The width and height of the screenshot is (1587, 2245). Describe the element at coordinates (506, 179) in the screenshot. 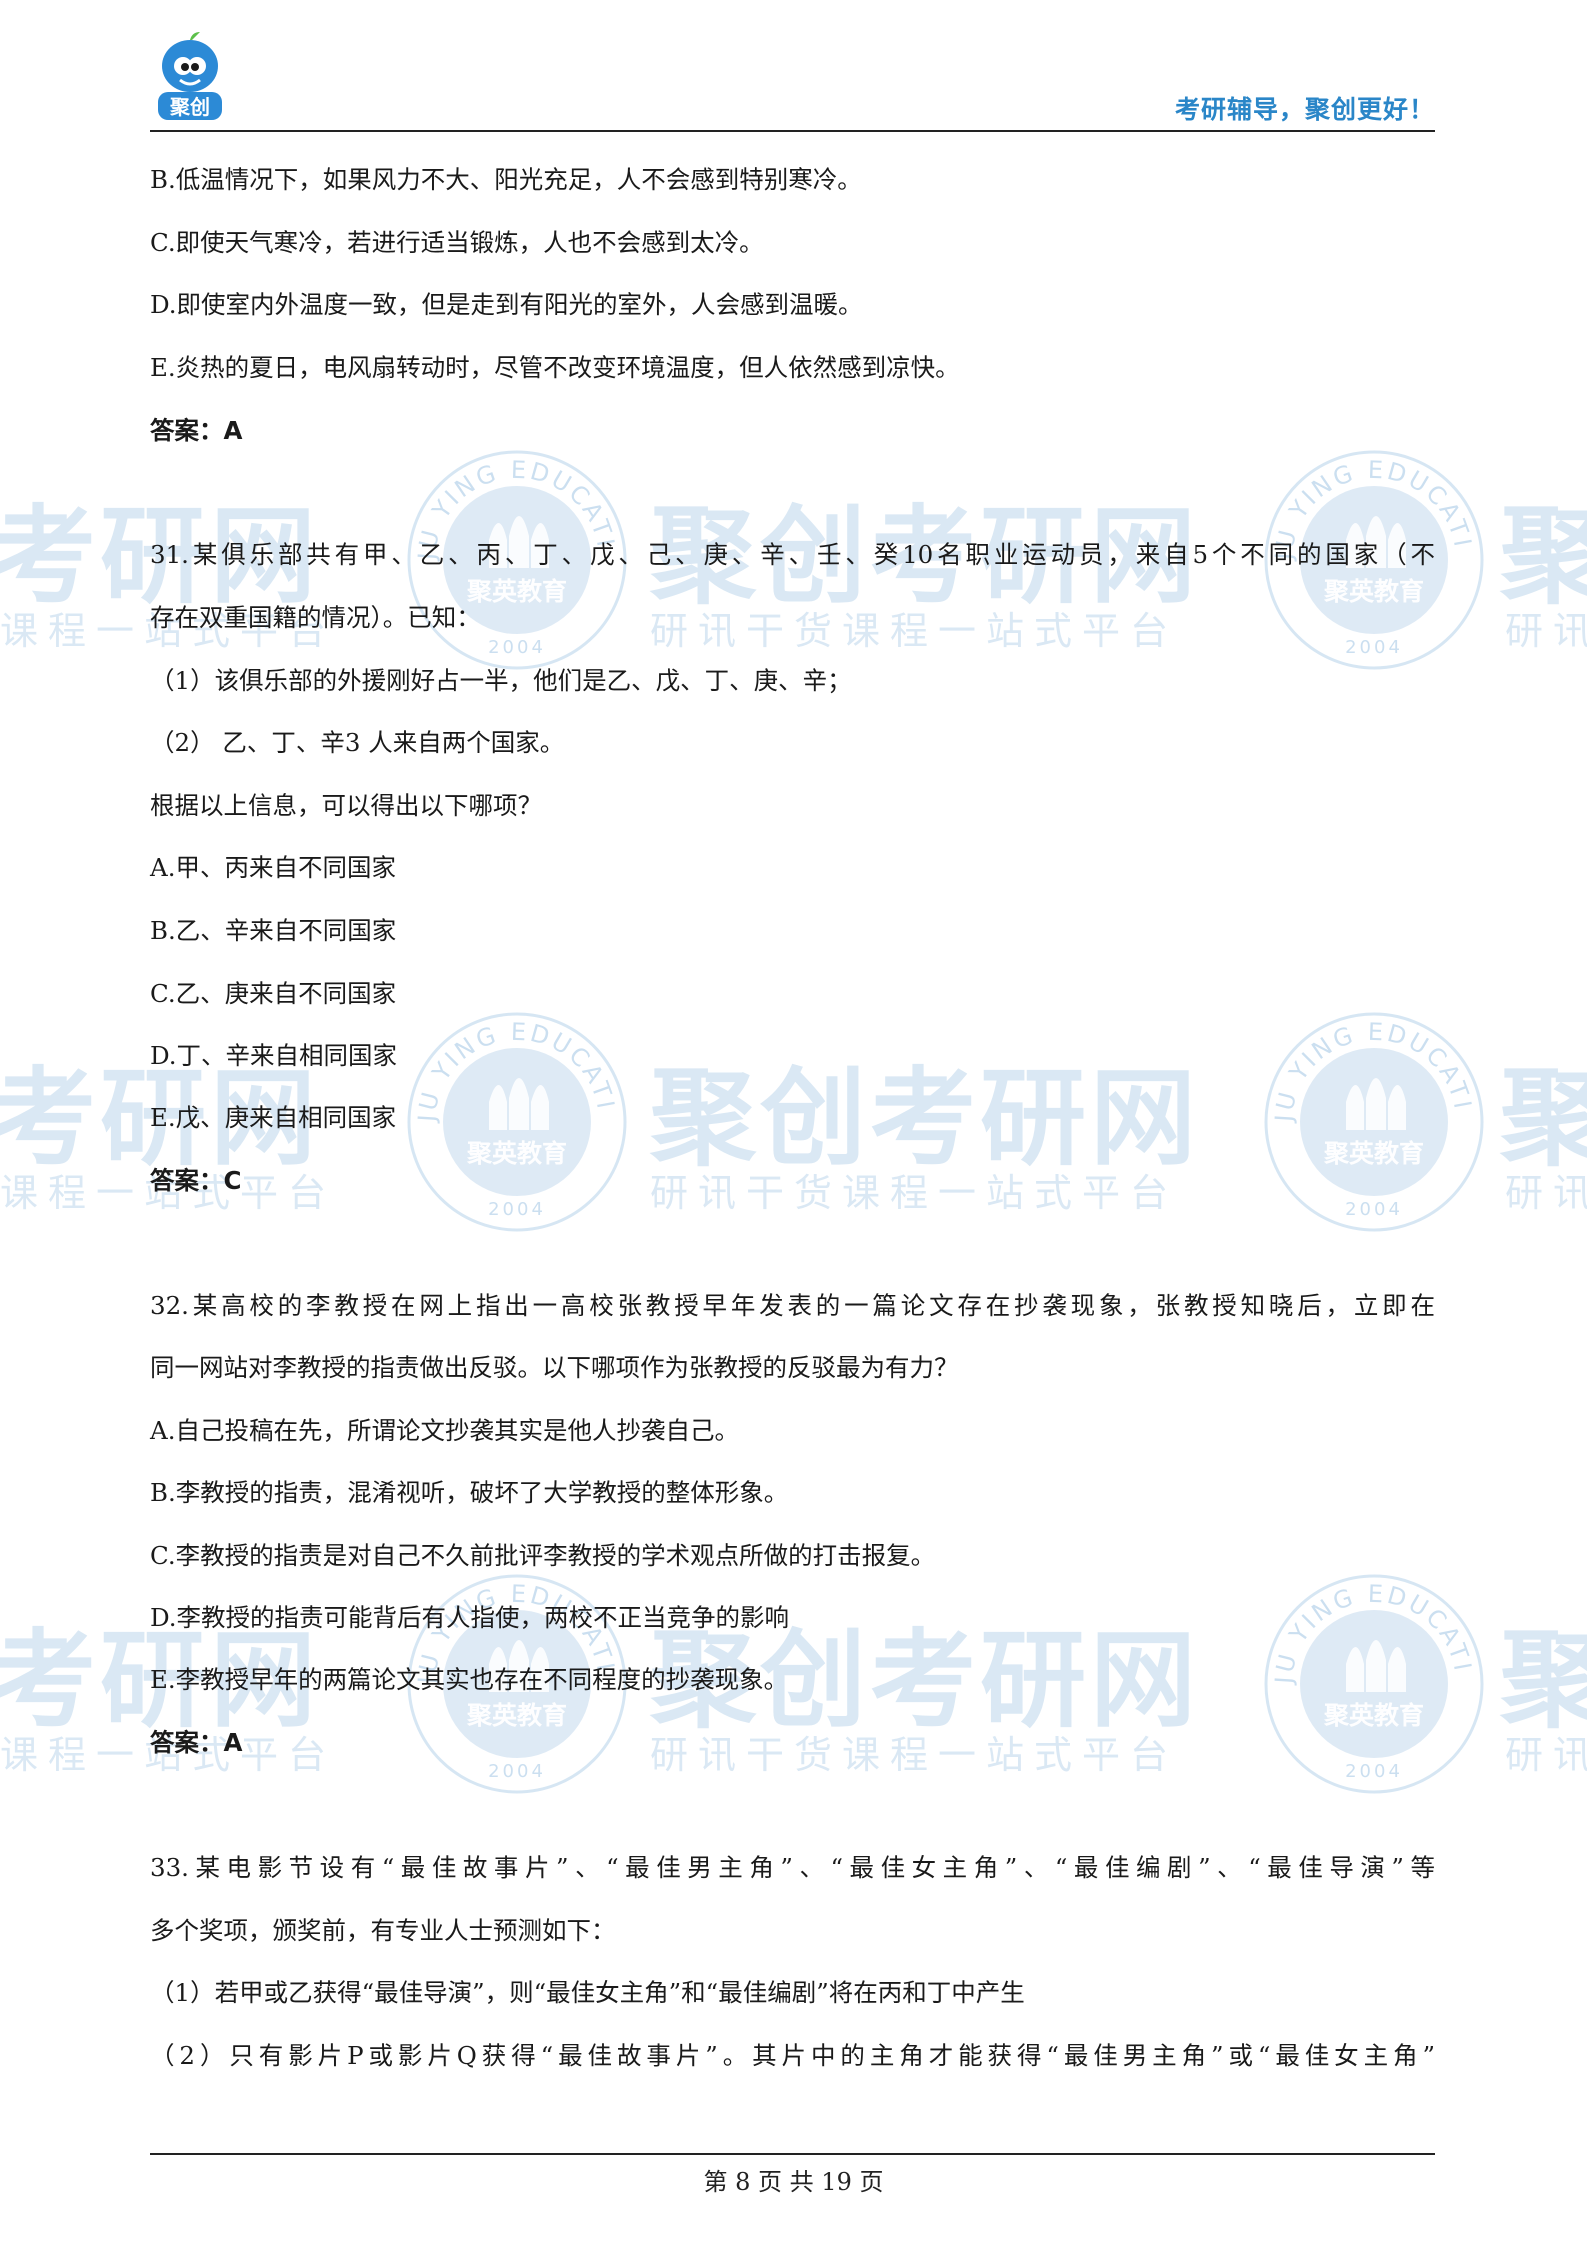

I see `q30-option-b: B.低温情况下，如果风力不大、阳光充足，人不会感到特别寒冷。` at that location.